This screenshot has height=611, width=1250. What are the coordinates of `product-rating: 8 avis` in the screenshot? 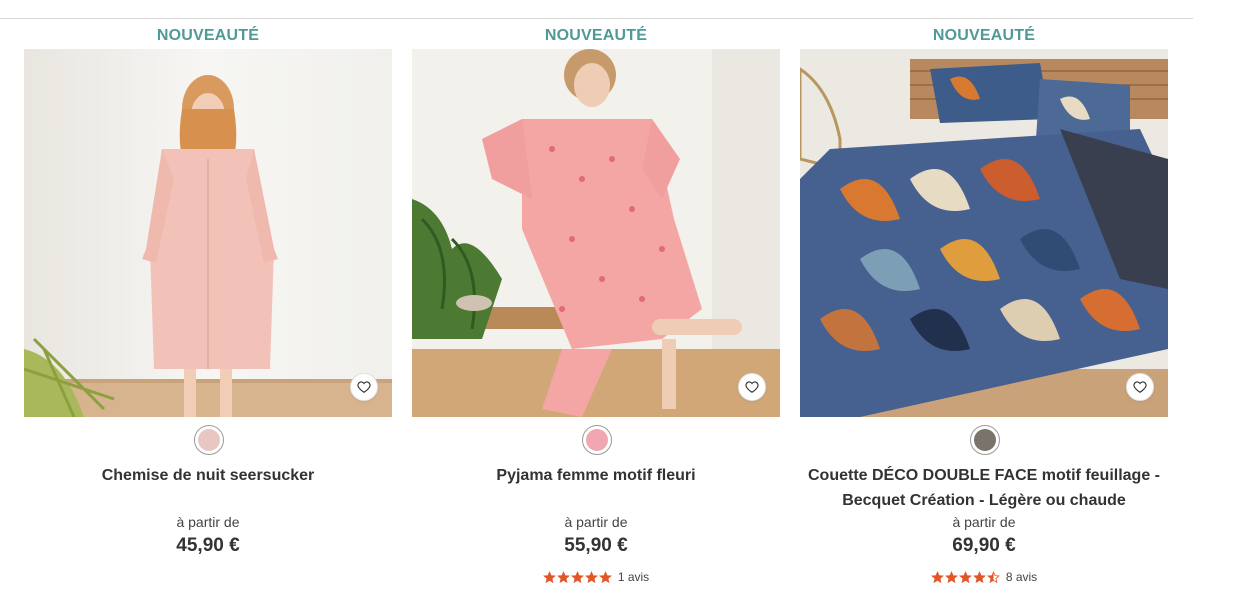 It's located at (984, 577).